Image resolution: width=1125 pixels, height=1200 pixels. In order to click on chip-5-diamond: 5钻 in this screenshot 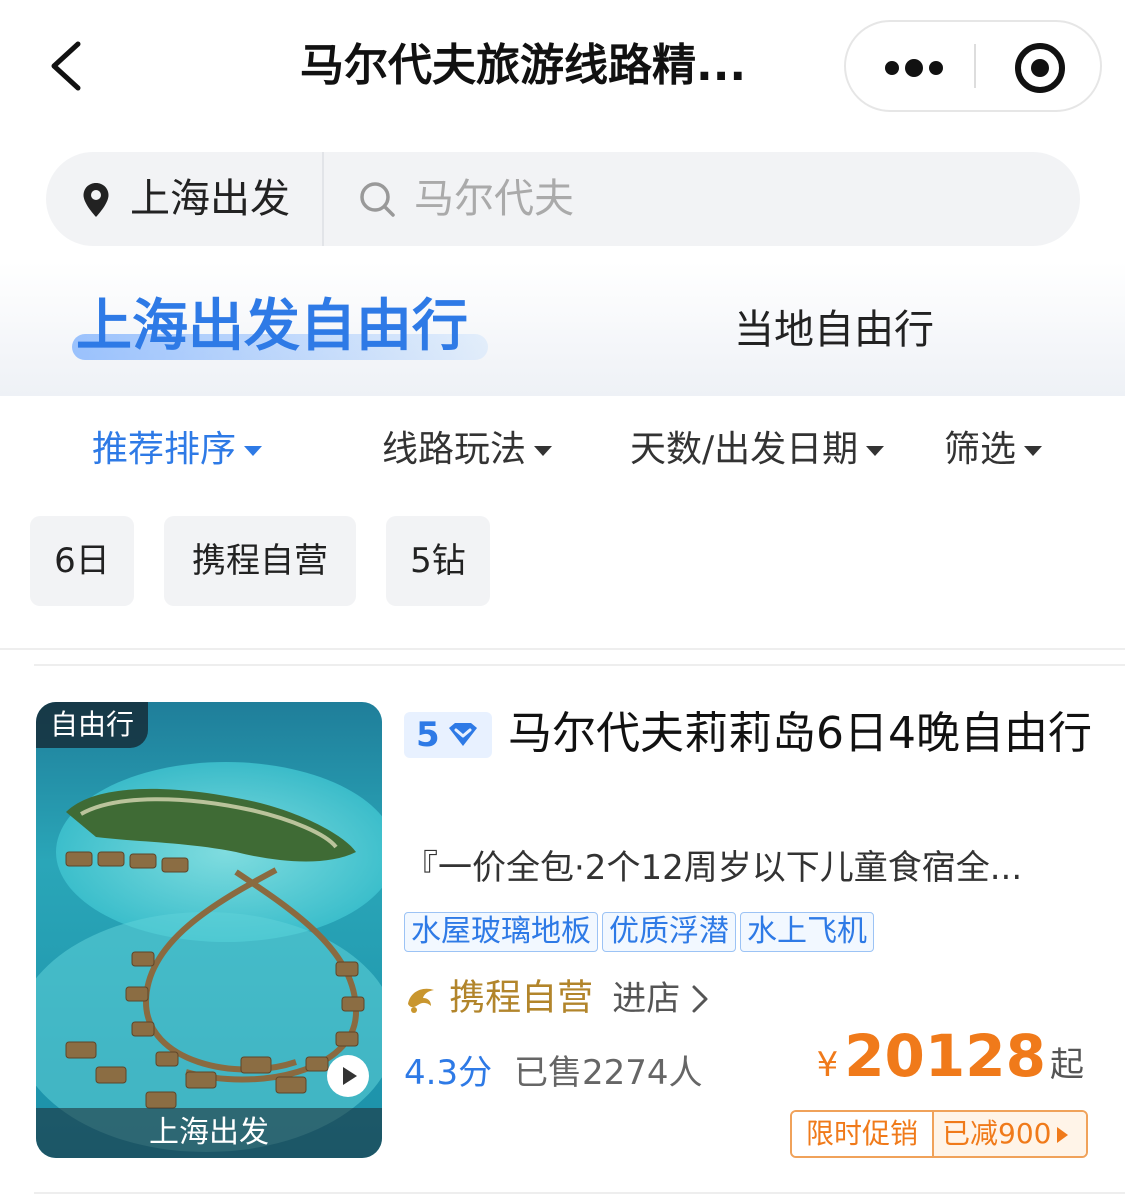, I will do `click(438, 561)`.